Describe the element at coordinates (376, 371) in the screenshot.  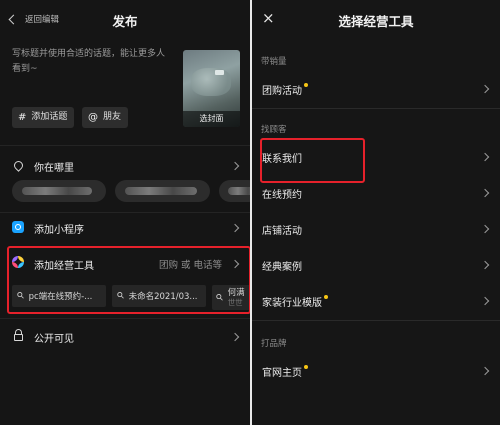
I see `tool-option-official-site: 官网主页` at that location.